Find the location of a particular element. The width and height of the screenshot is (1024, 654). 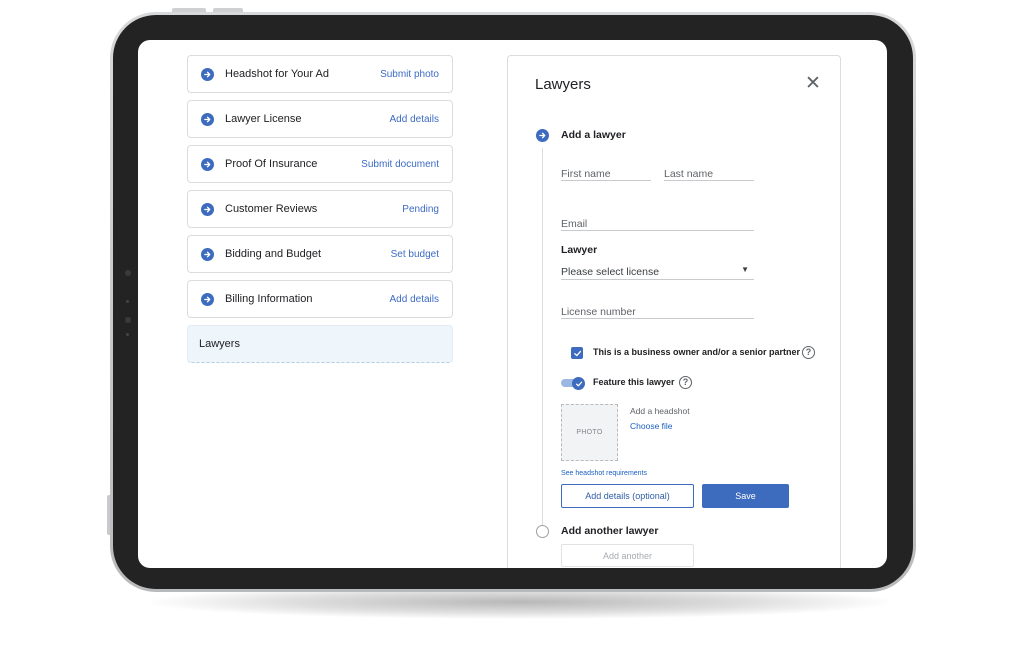

first-name-field: First name is located at coordinates (606, 172).